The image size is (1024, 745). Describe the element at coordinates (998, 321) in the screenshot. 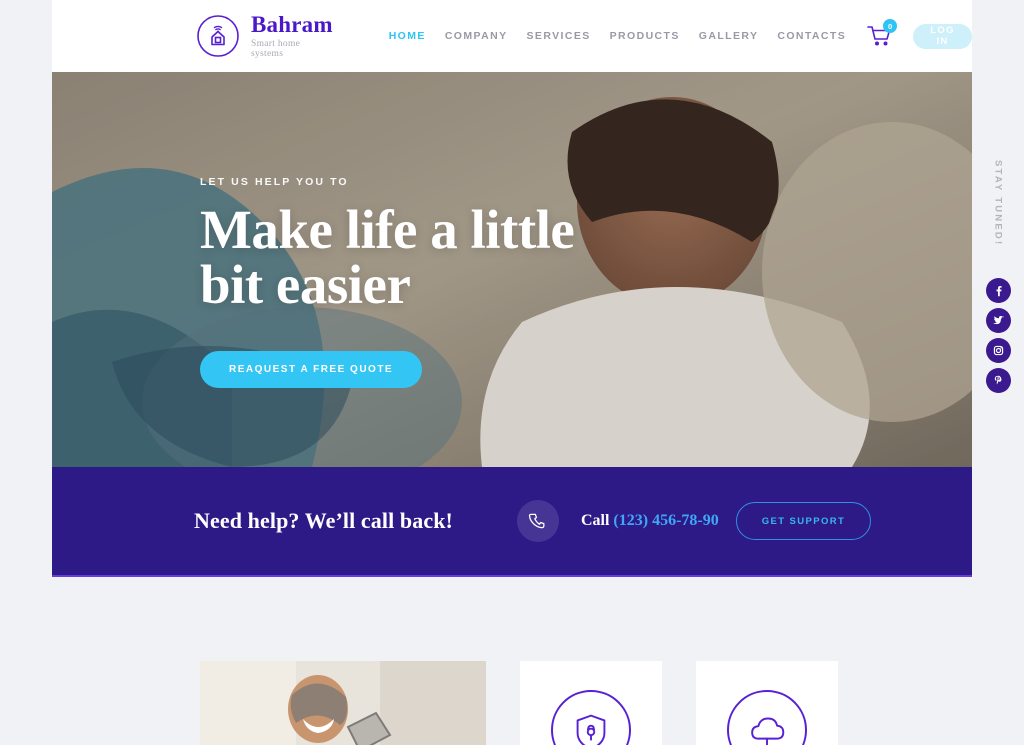

I see `twitter-icon` at that location.